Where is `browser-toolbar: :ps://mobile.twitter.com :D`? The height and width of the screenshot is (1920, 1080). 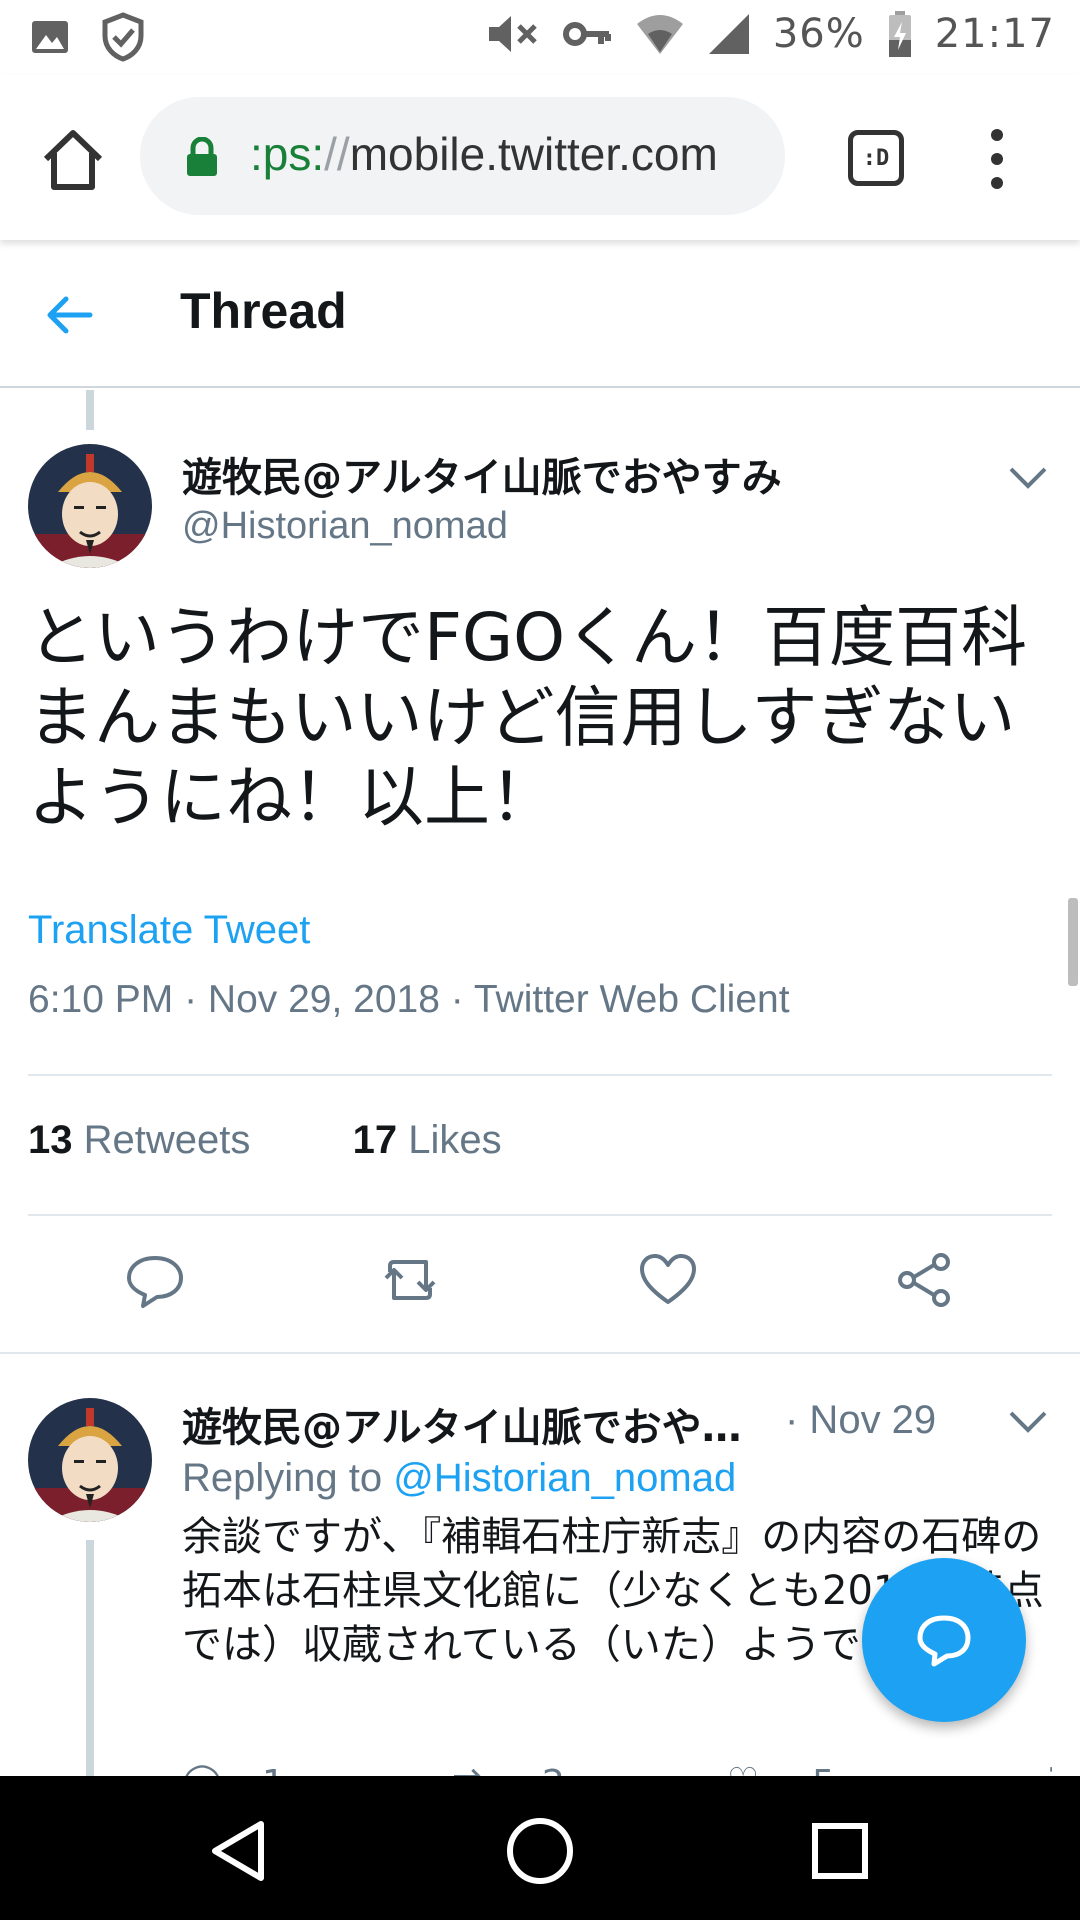
browser-toolbar: :ps://mobile.twitter.com :D is located at coordinates (540, 157).